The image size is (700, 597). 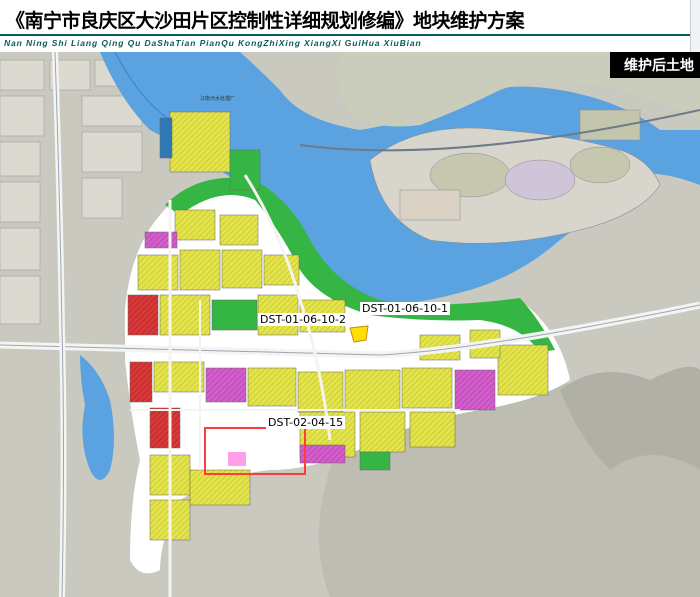 I want to click on parcel-label-2: DST-01-06-10-2, so click(x=303, y=319).